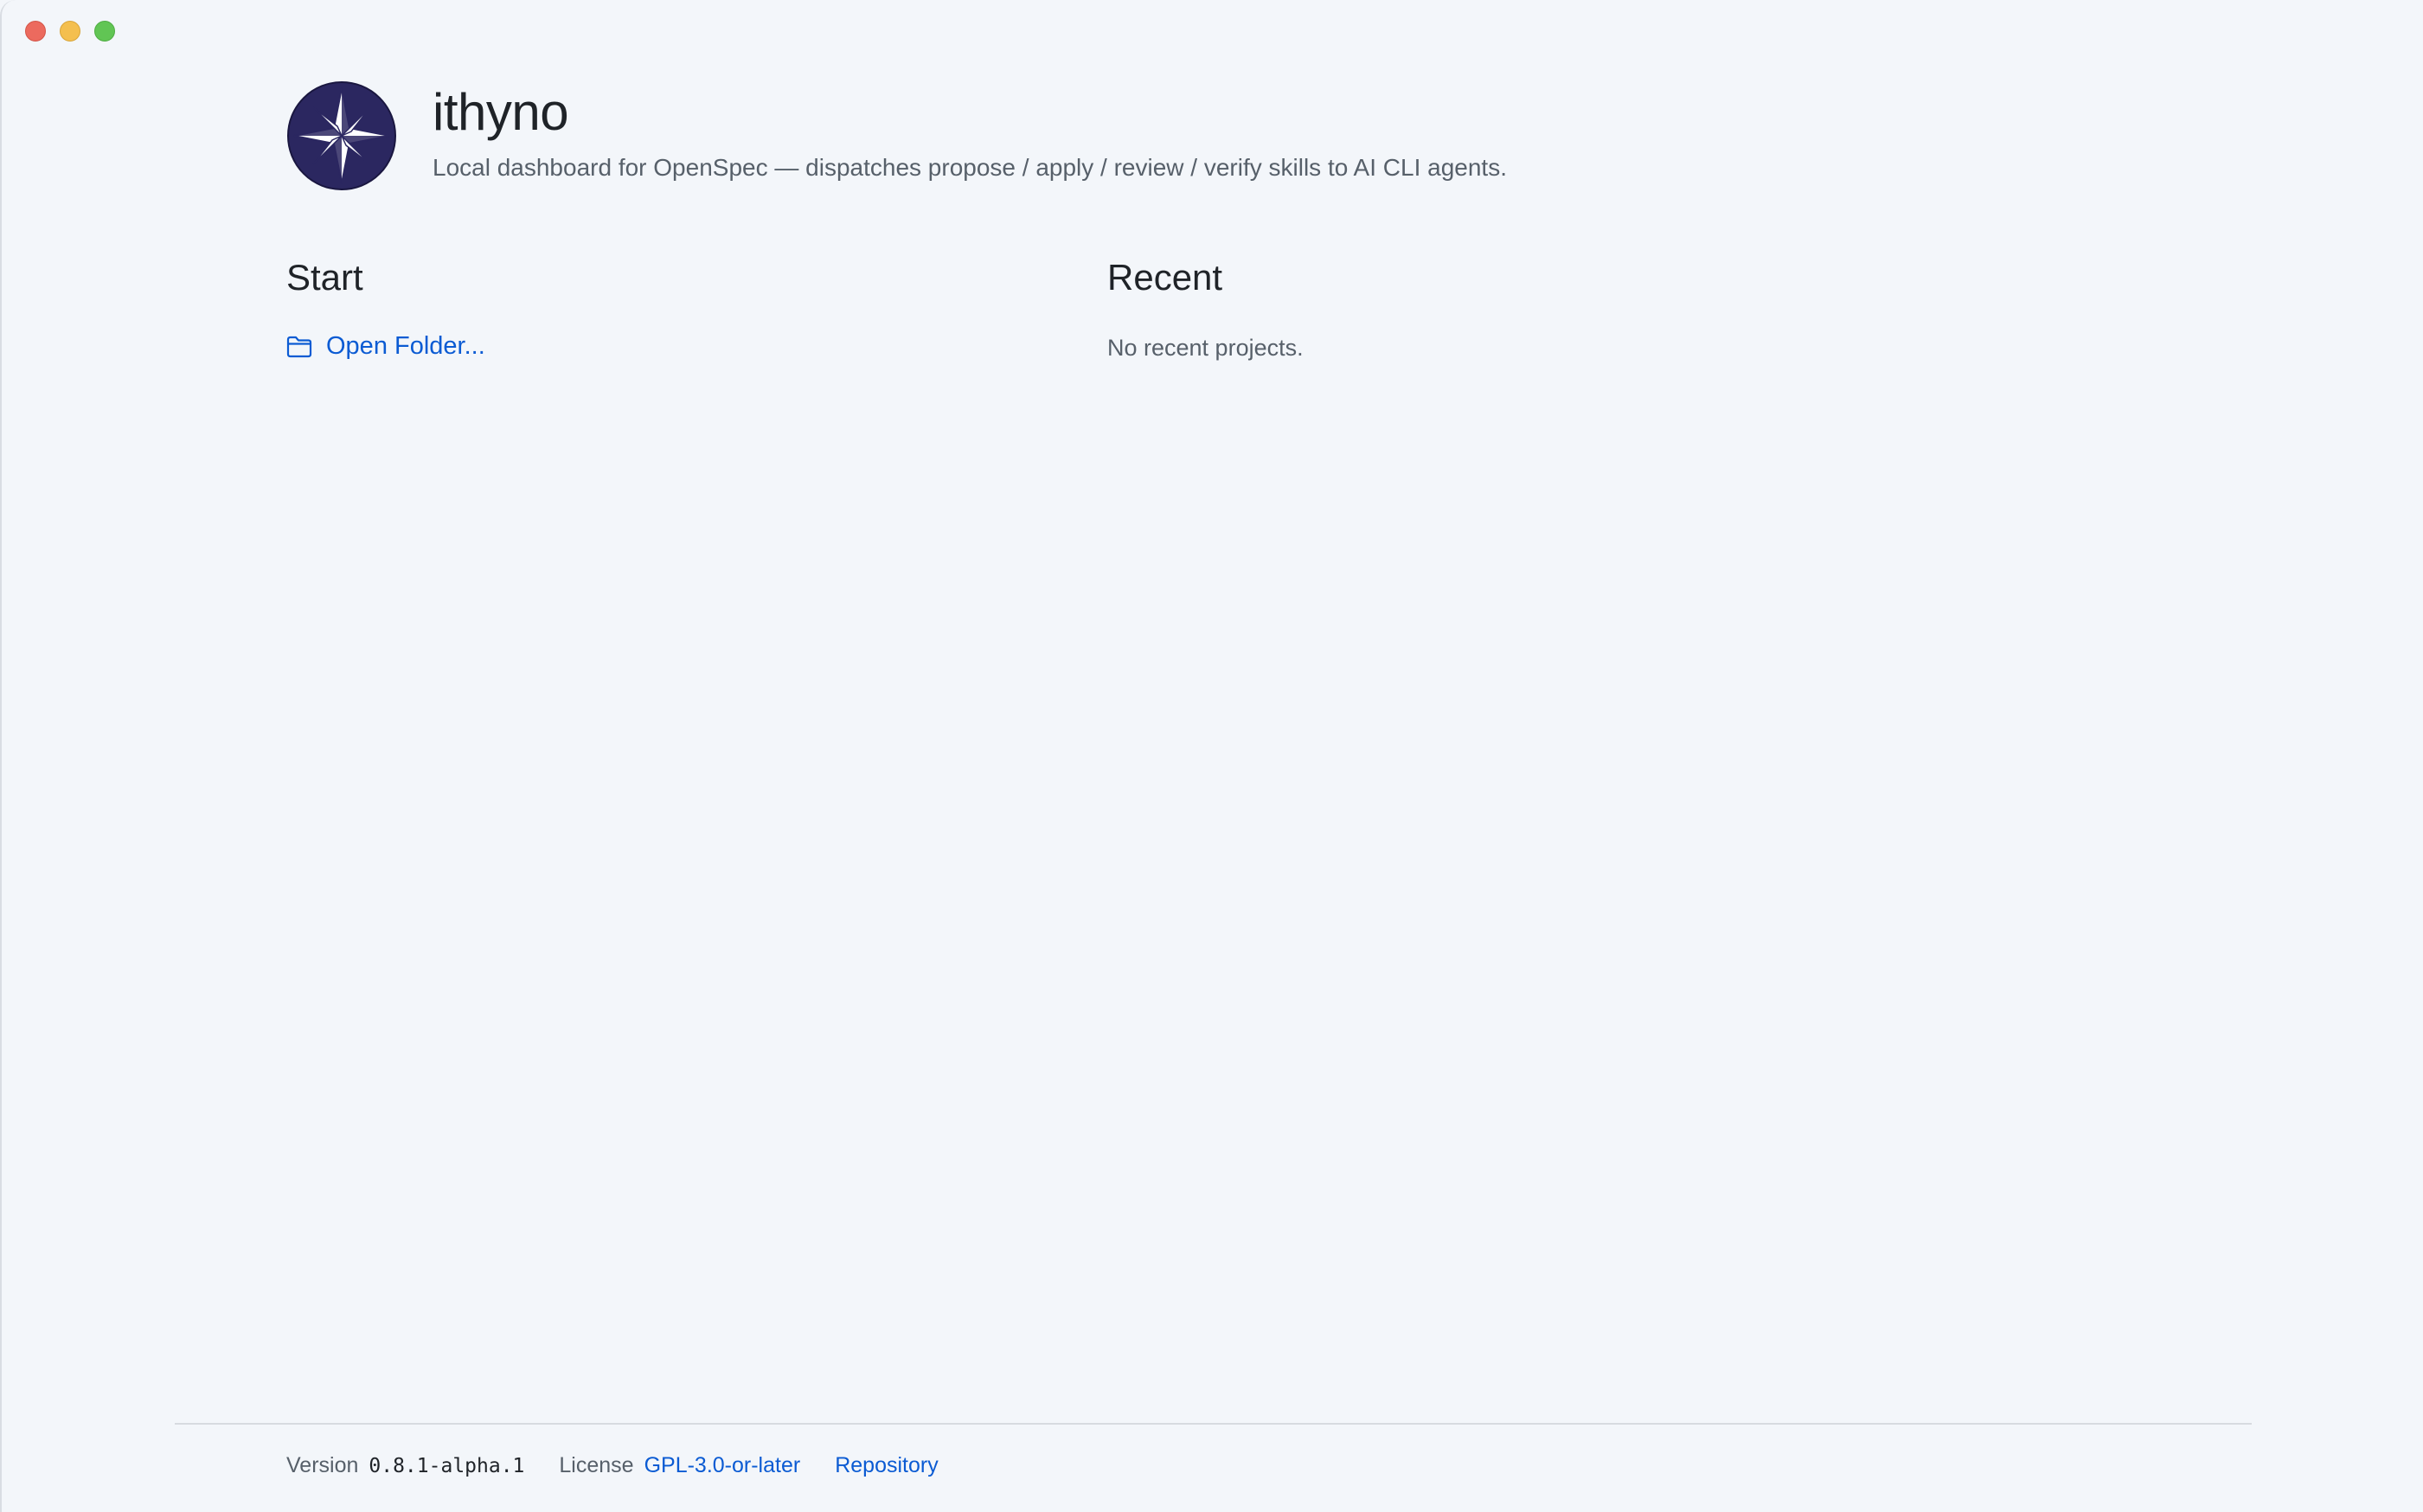 Image resolution: width=2423 pixels, height=1512 pixels. I want to click on close-window-button, so click(36, 31).